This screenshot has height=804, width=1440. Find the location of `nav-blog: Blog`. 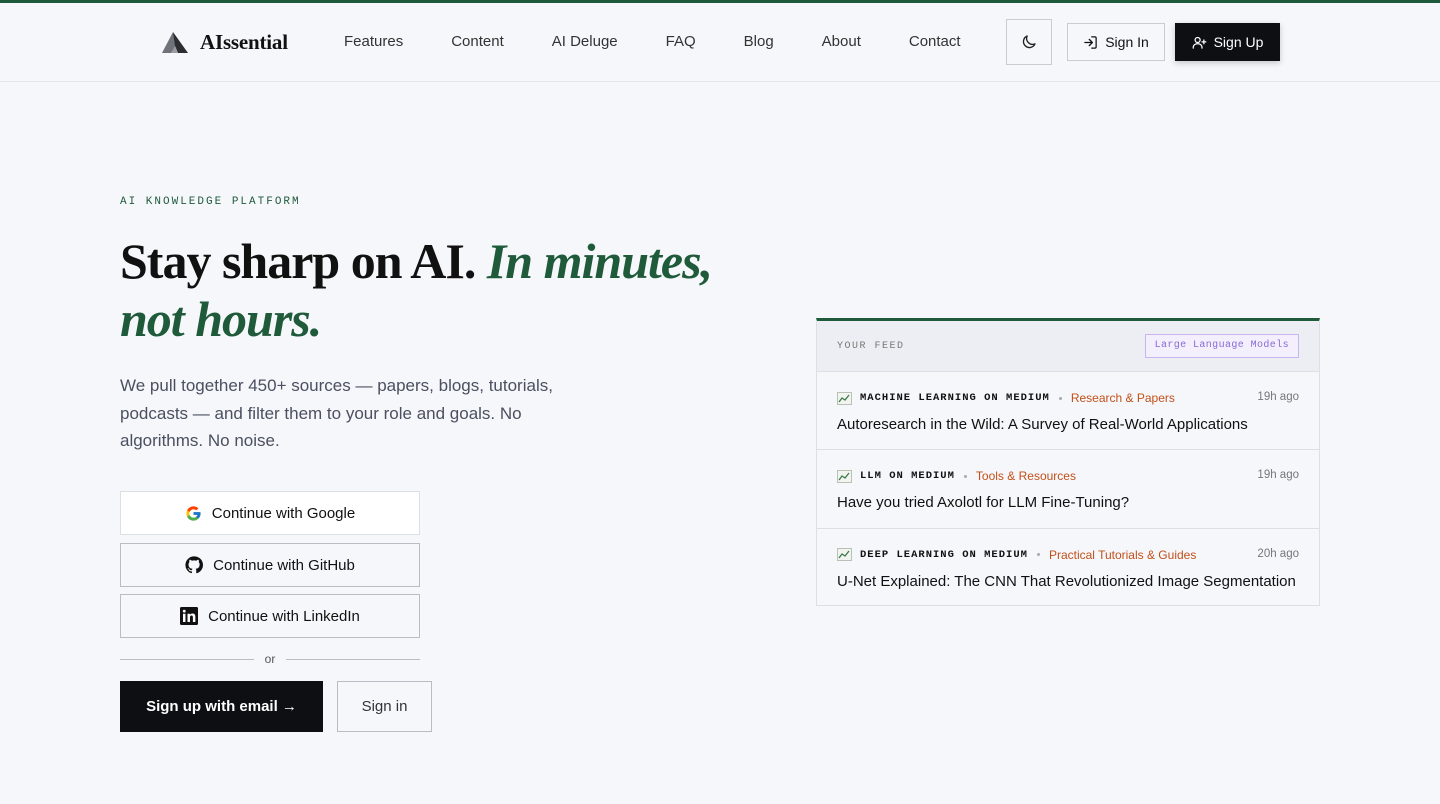

nav-blog: Blog is located at coordinates (759, 42).